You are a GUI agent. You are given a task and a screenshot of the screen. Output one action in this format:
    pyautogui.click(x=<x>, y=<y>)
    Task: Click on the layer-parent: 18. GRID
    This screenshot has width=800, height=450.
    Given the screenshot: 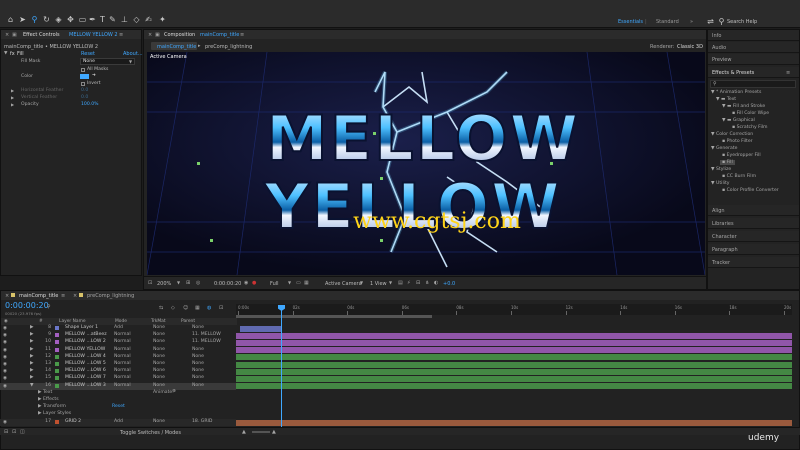 What is the action you would take?
    pyautogui.click(x=202, y=421)
    